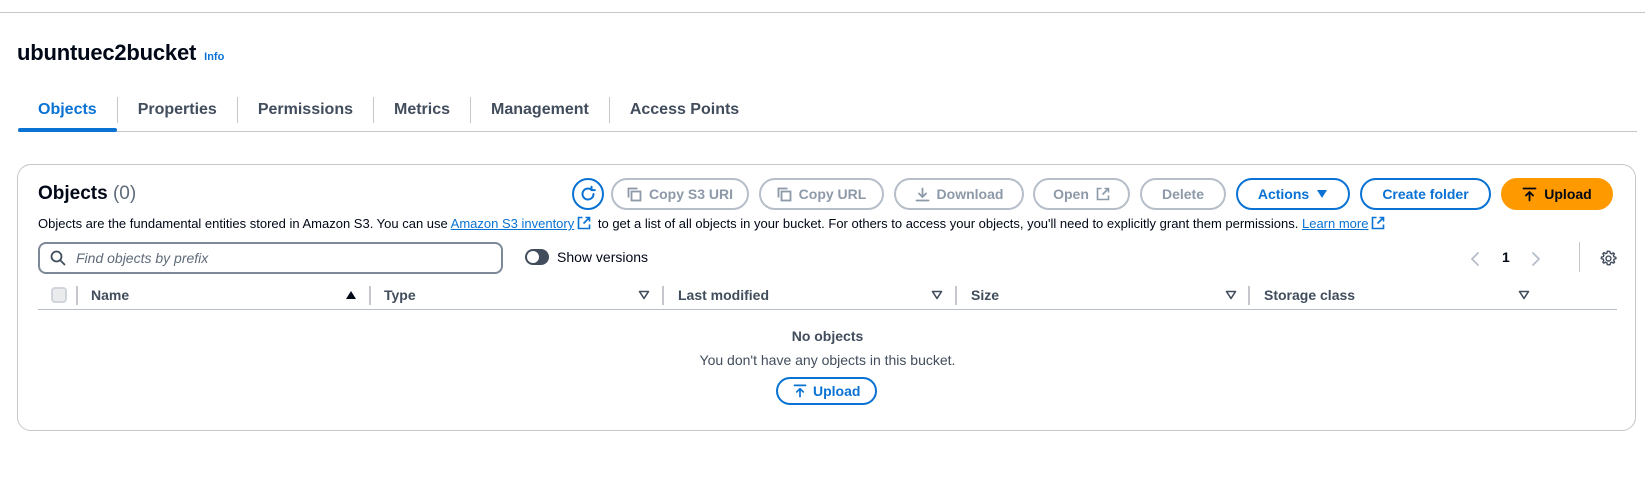 Image resolution: width=1645 pixels, height=487 pixels. Describe the element at coordinates (540, 109) in the screenshot. I see `tab-management: Management` at that location.